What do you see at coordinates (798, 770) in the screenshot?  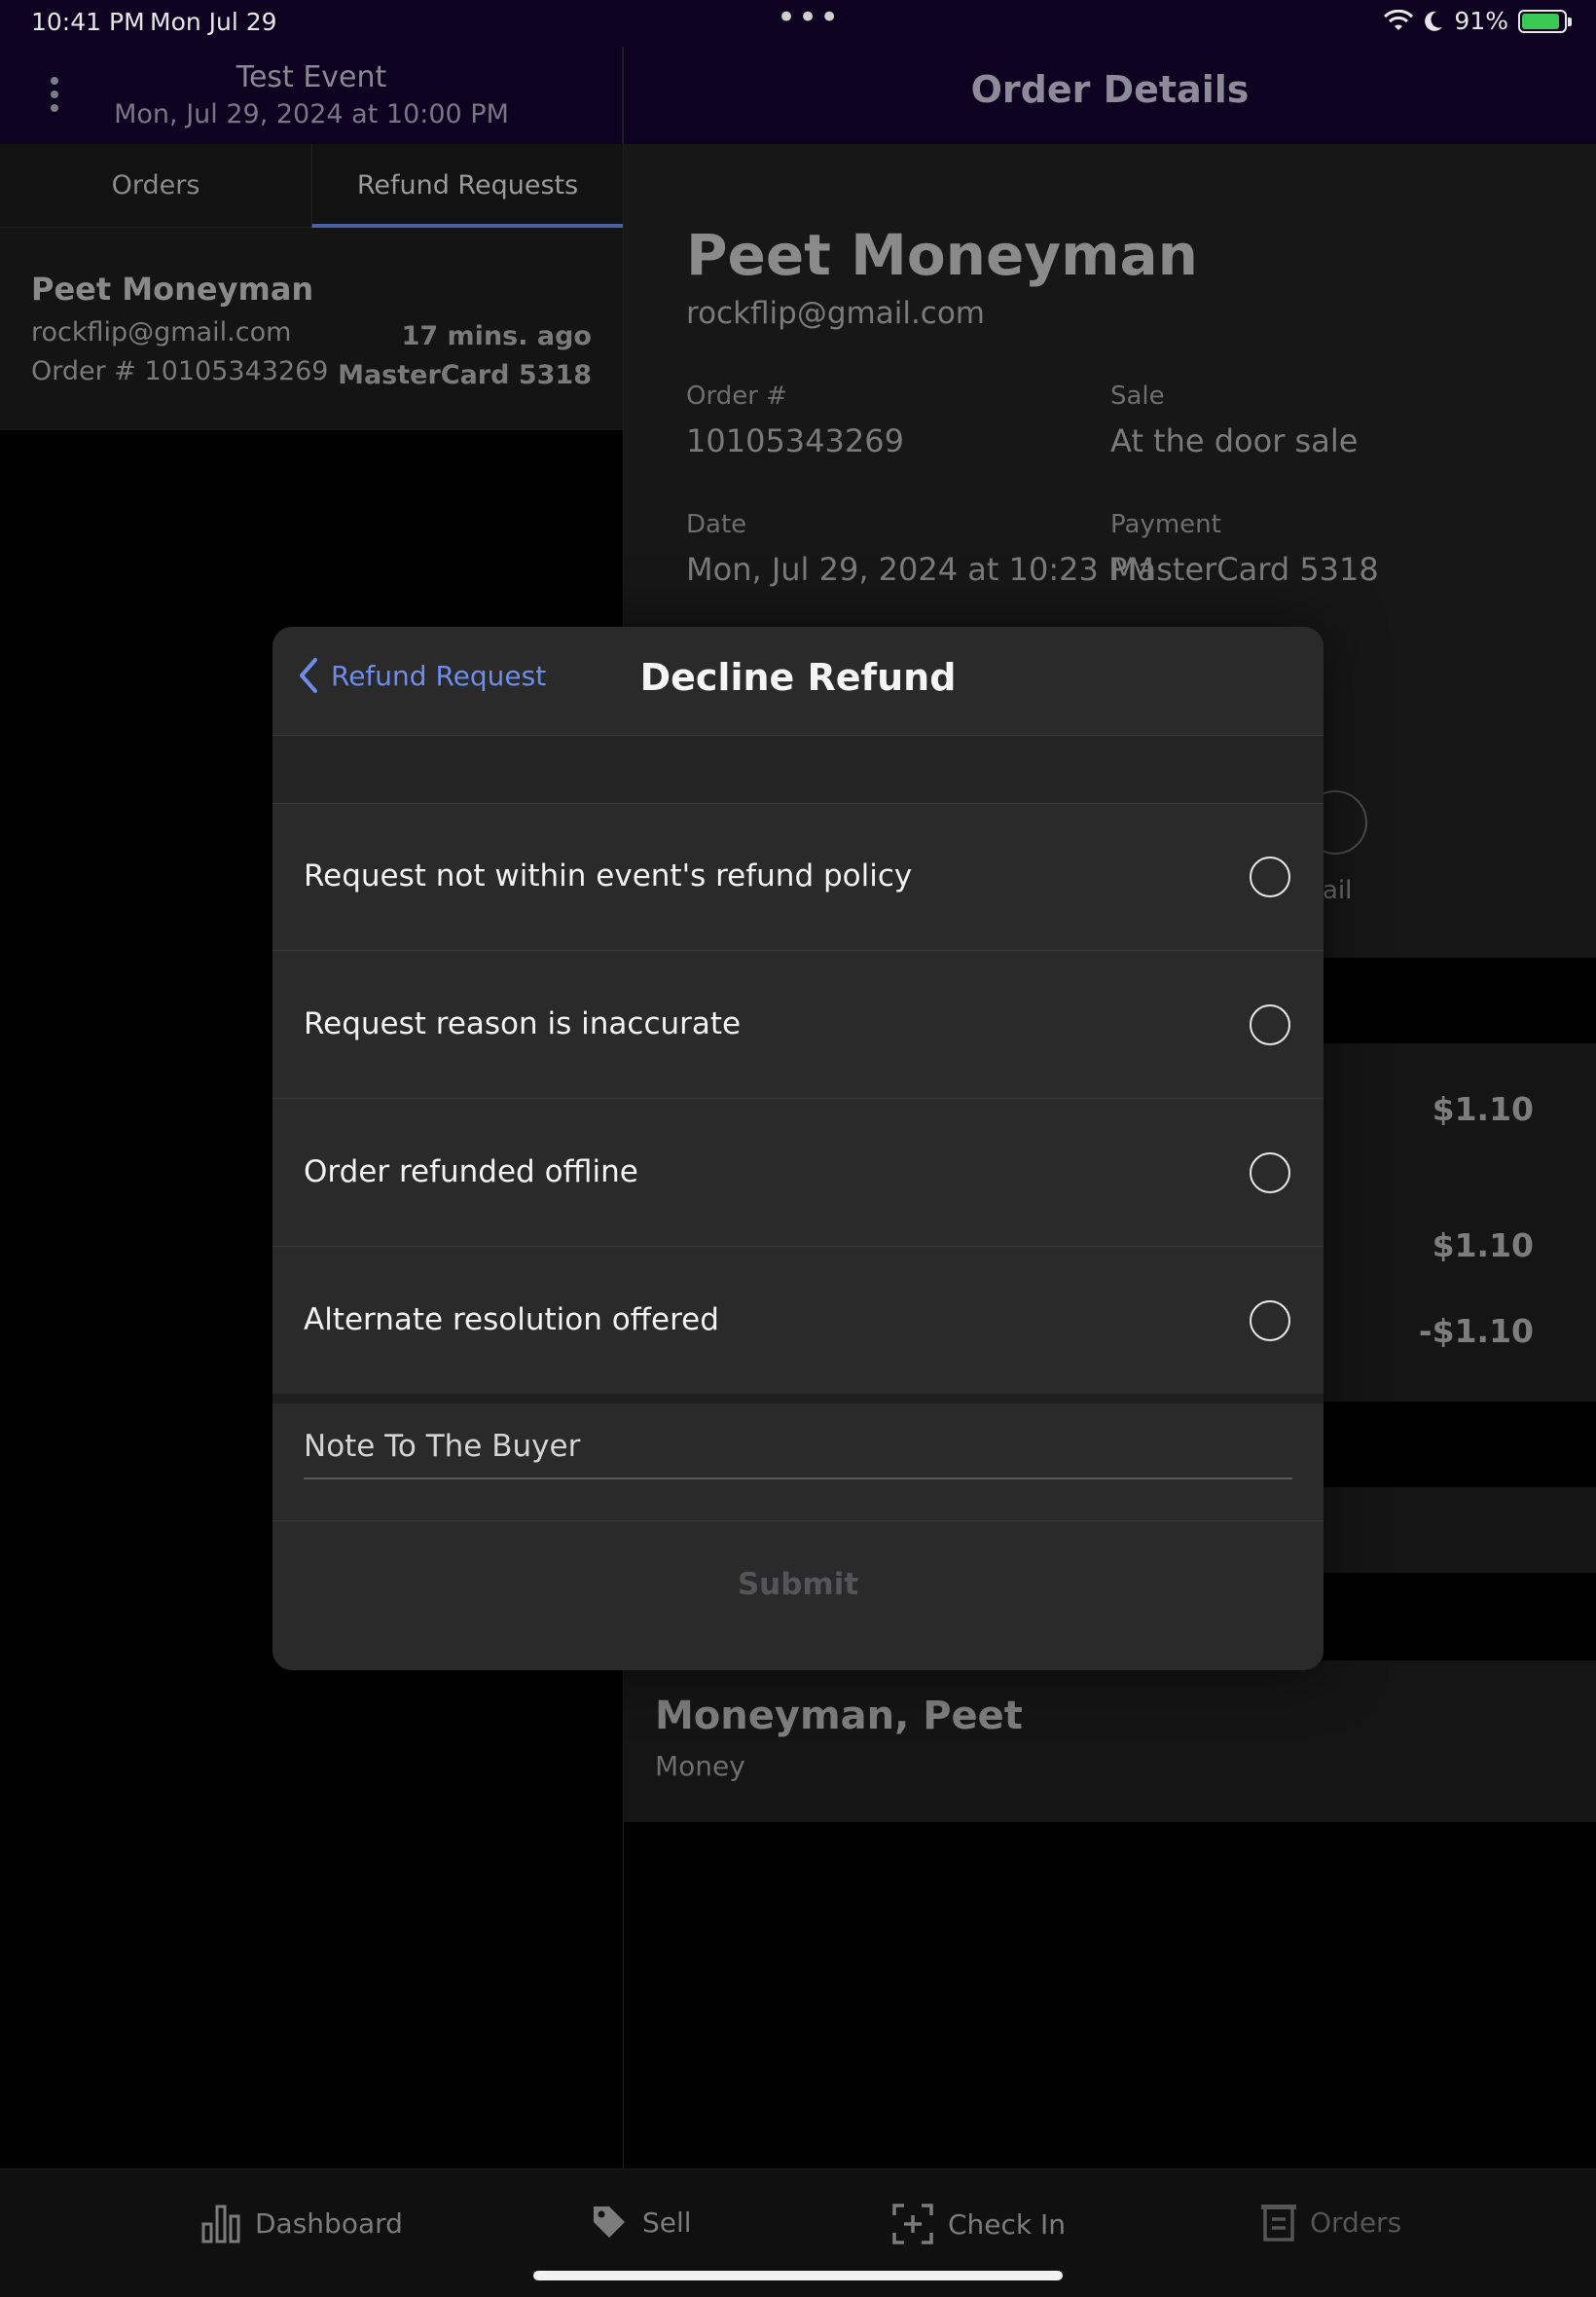 I see `modal-section-spacer` at bounding box center [798, 770].